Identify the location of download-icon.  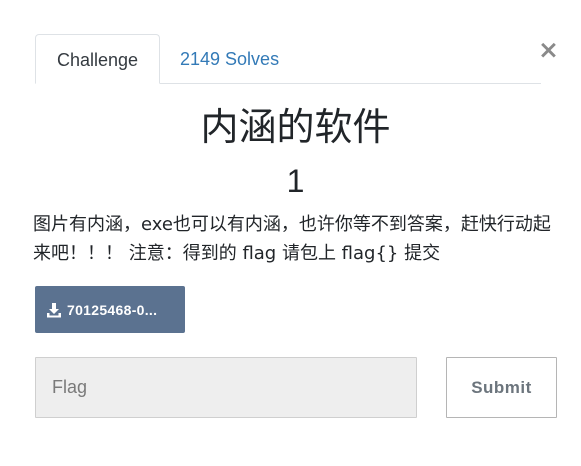
(54, 309).